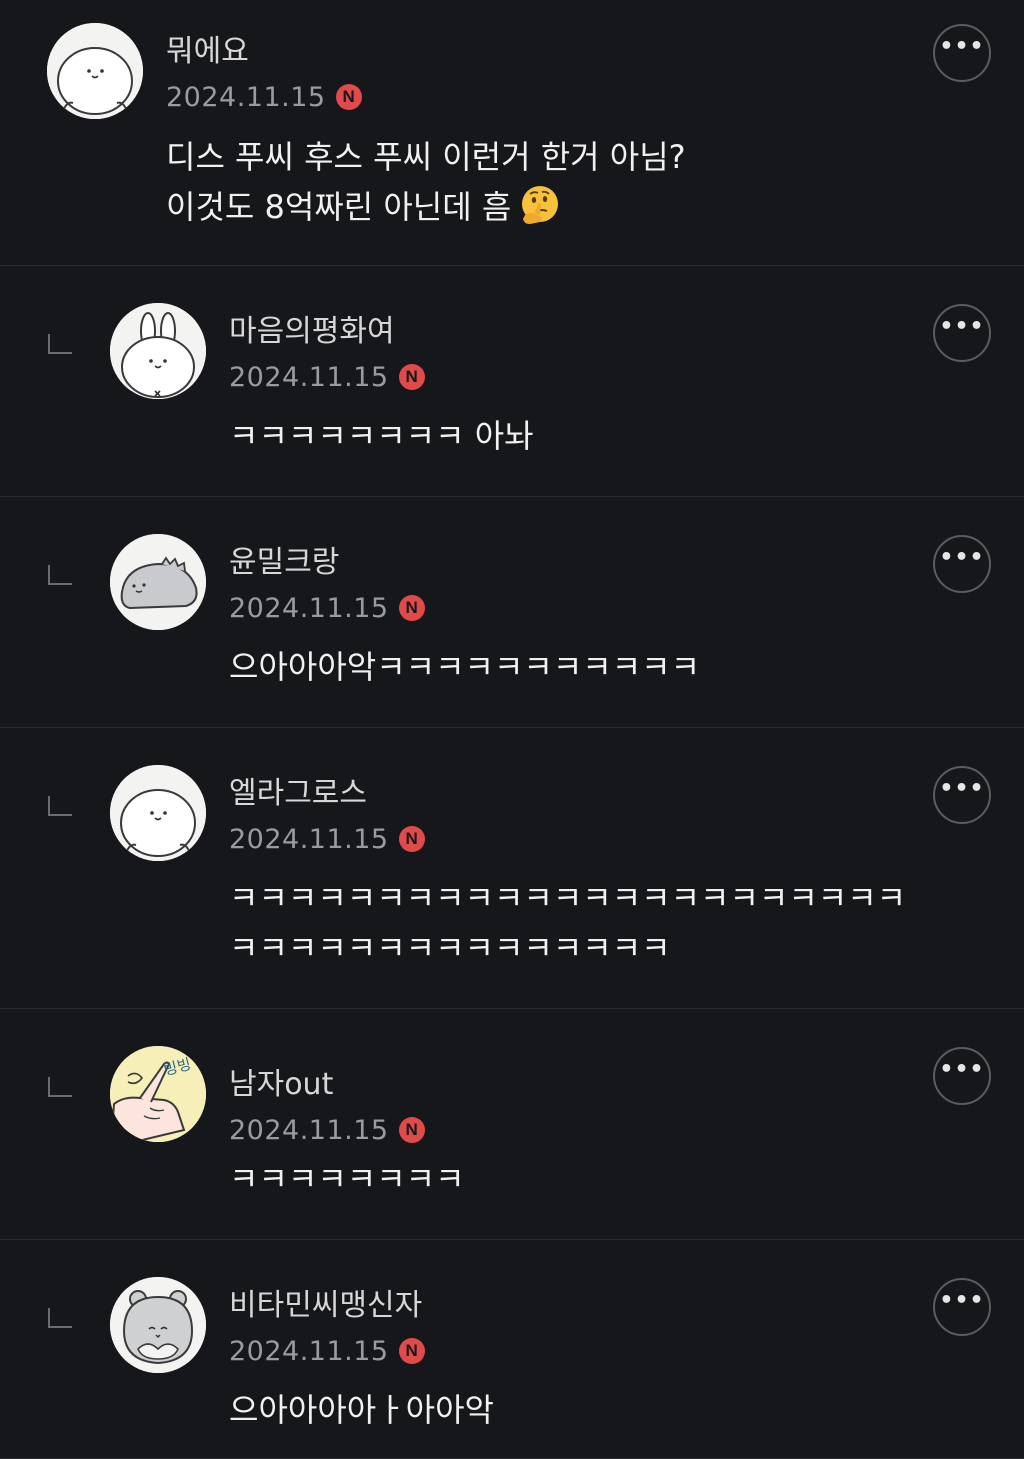 The image size is (1024, 1459). Describe the element at coordinates (347, 1179) in the screenshot. I see `comment-line: ㅋㅋㅋㅋㅋㅋㅋㅋ` at that location.